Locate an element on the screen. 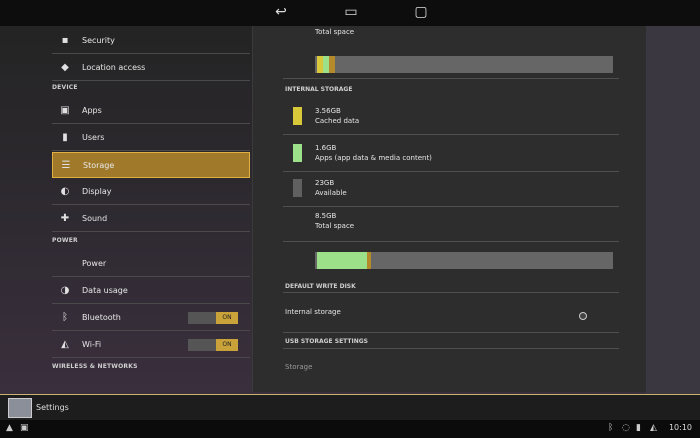 The image size is (700, 438). storage-icon: ☰ is located at coordinates (66, 165).